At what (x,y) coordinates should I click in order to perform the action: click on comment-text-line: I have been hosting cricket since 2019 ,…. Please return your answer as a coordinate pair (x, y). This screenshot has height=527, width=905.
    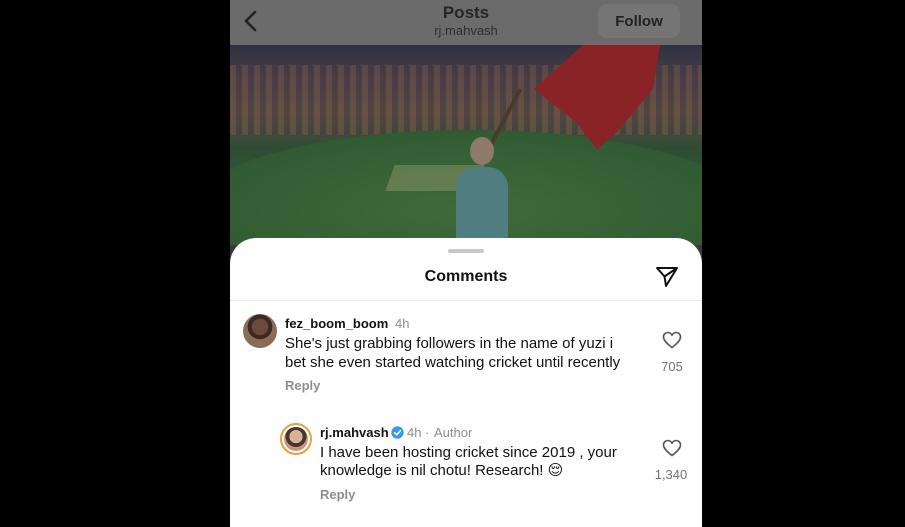
    Looking at the image, I should click on (468, 452).